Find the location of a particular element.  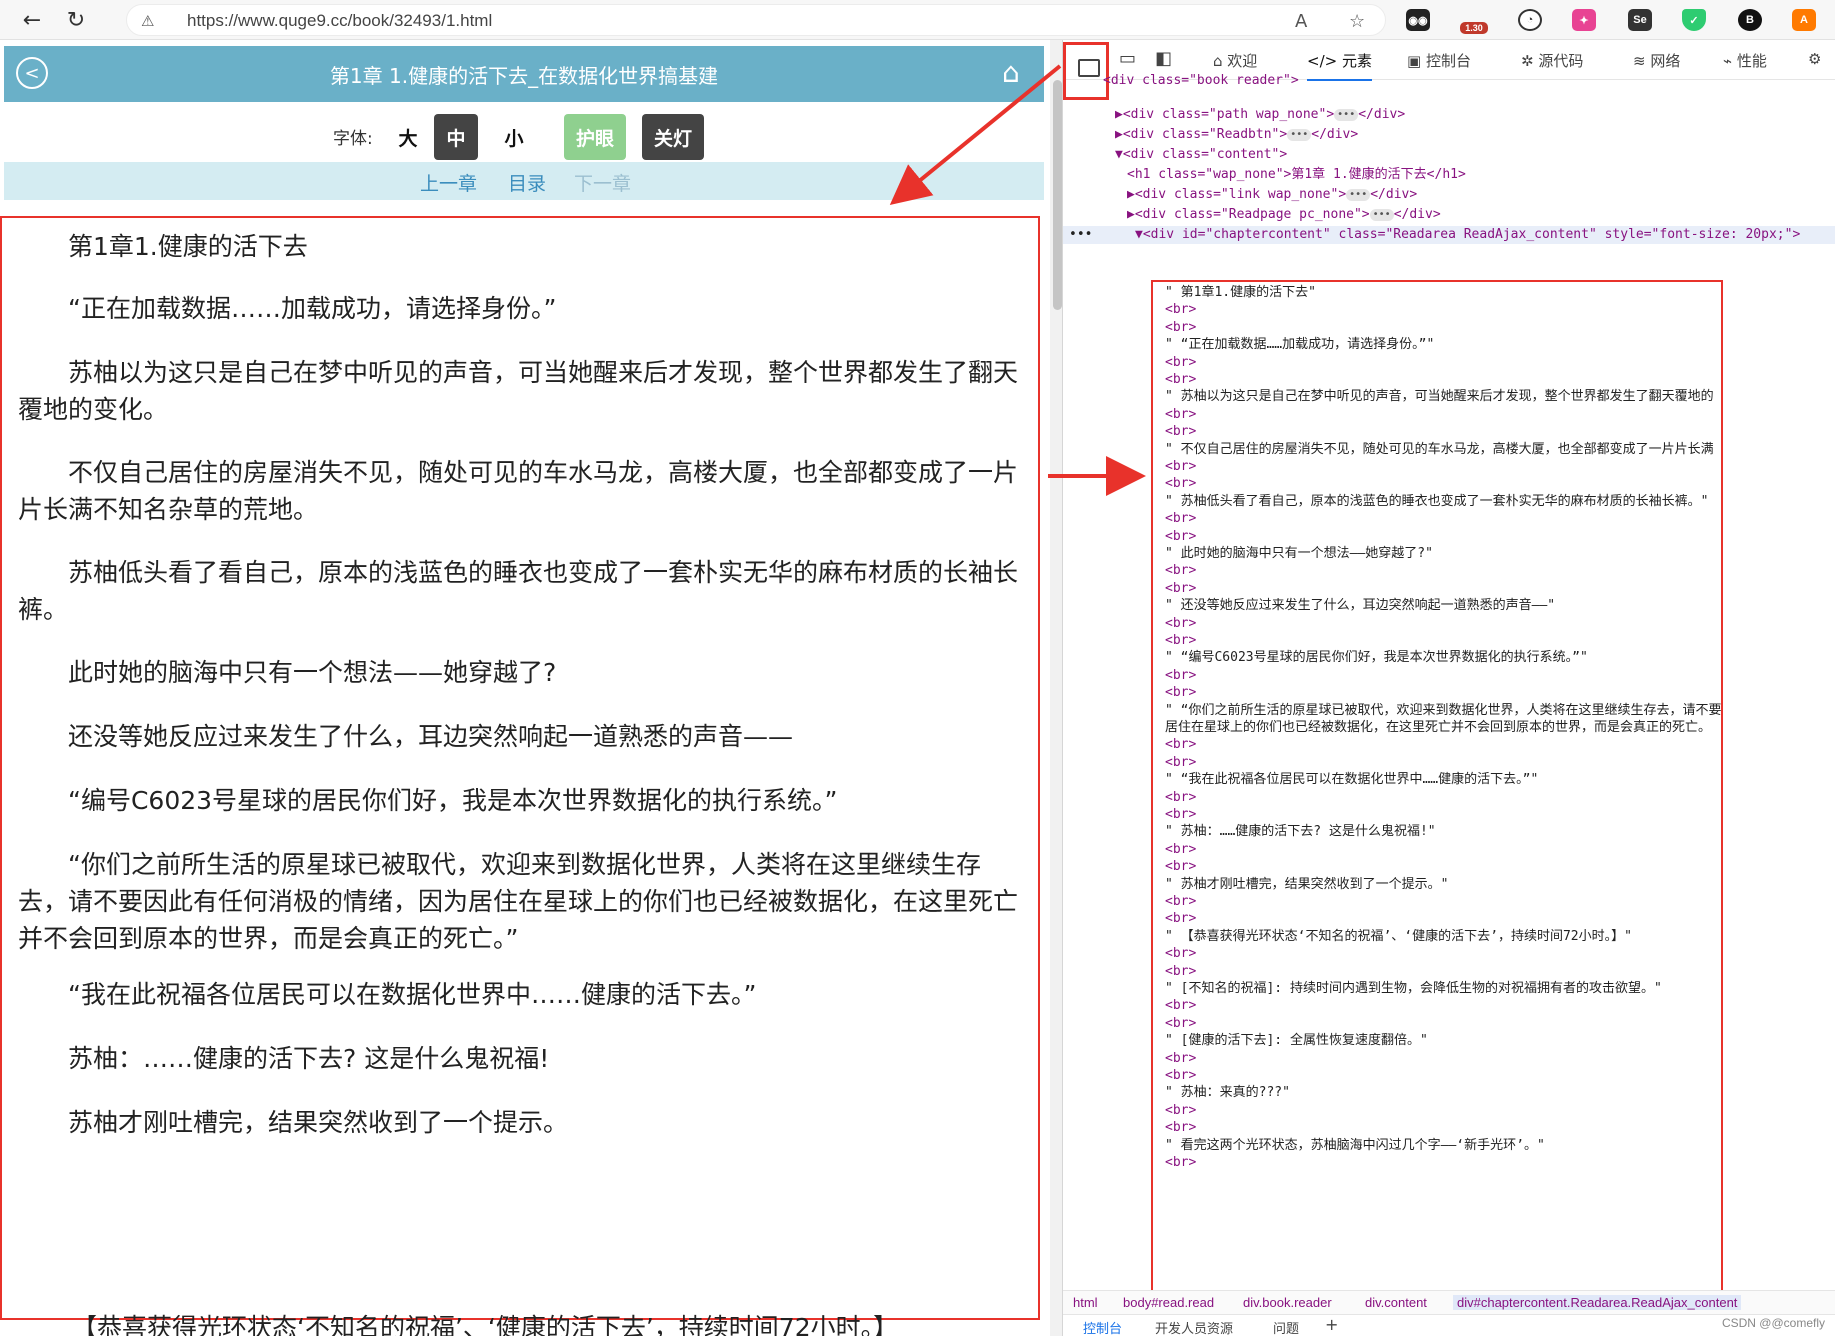

dom-node-line: <div class="book reader"> is located at coordinates (1201, 81).